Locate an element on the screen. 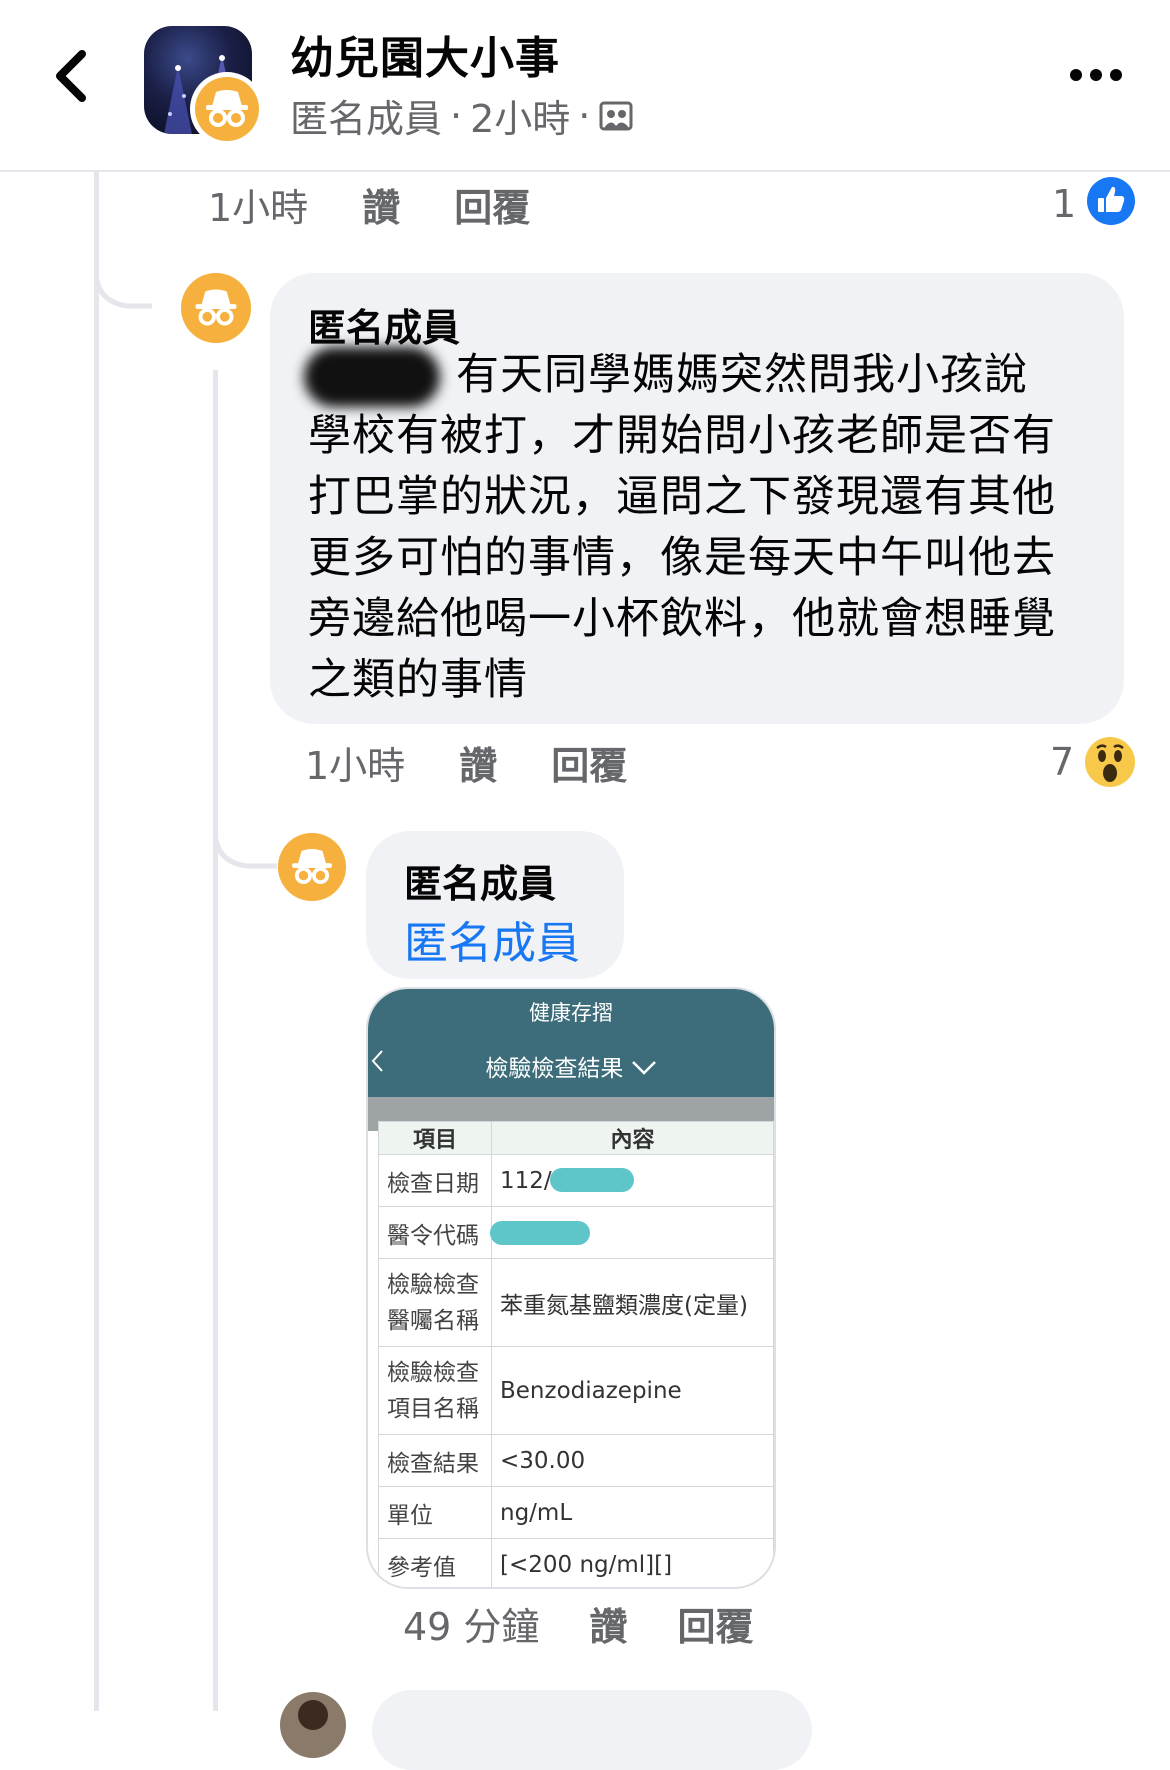 Image resolution: width=1170 pixels, height=1770 pixels. table-key: 參考值 is located at coordinates (435, 1562).